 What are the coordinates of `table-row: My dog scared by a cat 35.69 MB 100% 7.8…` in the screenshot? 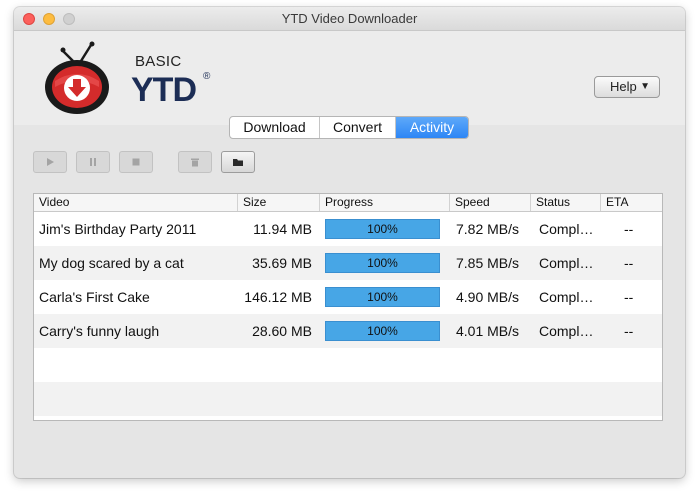 It's located at (348, 263).